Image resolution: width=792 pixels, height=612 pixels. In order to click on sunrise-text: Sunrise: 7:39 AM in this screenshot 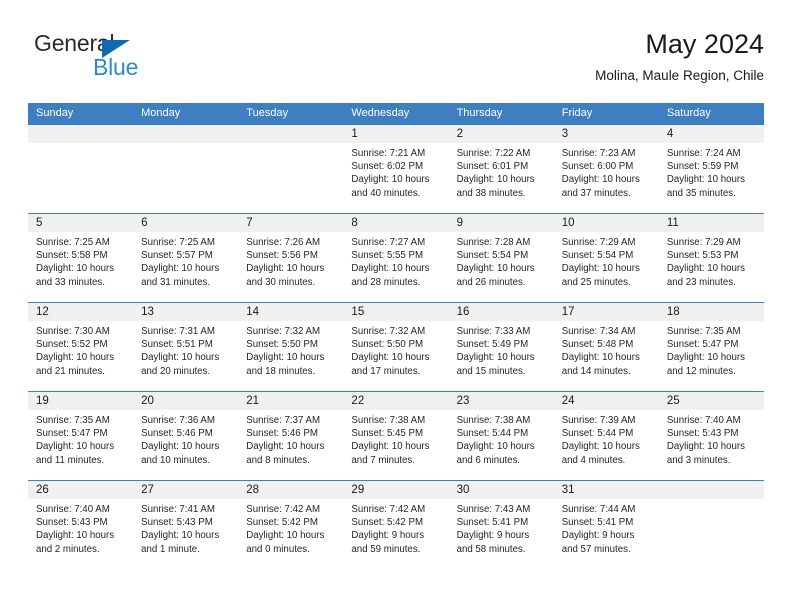, I will do `click(598, 420)`.